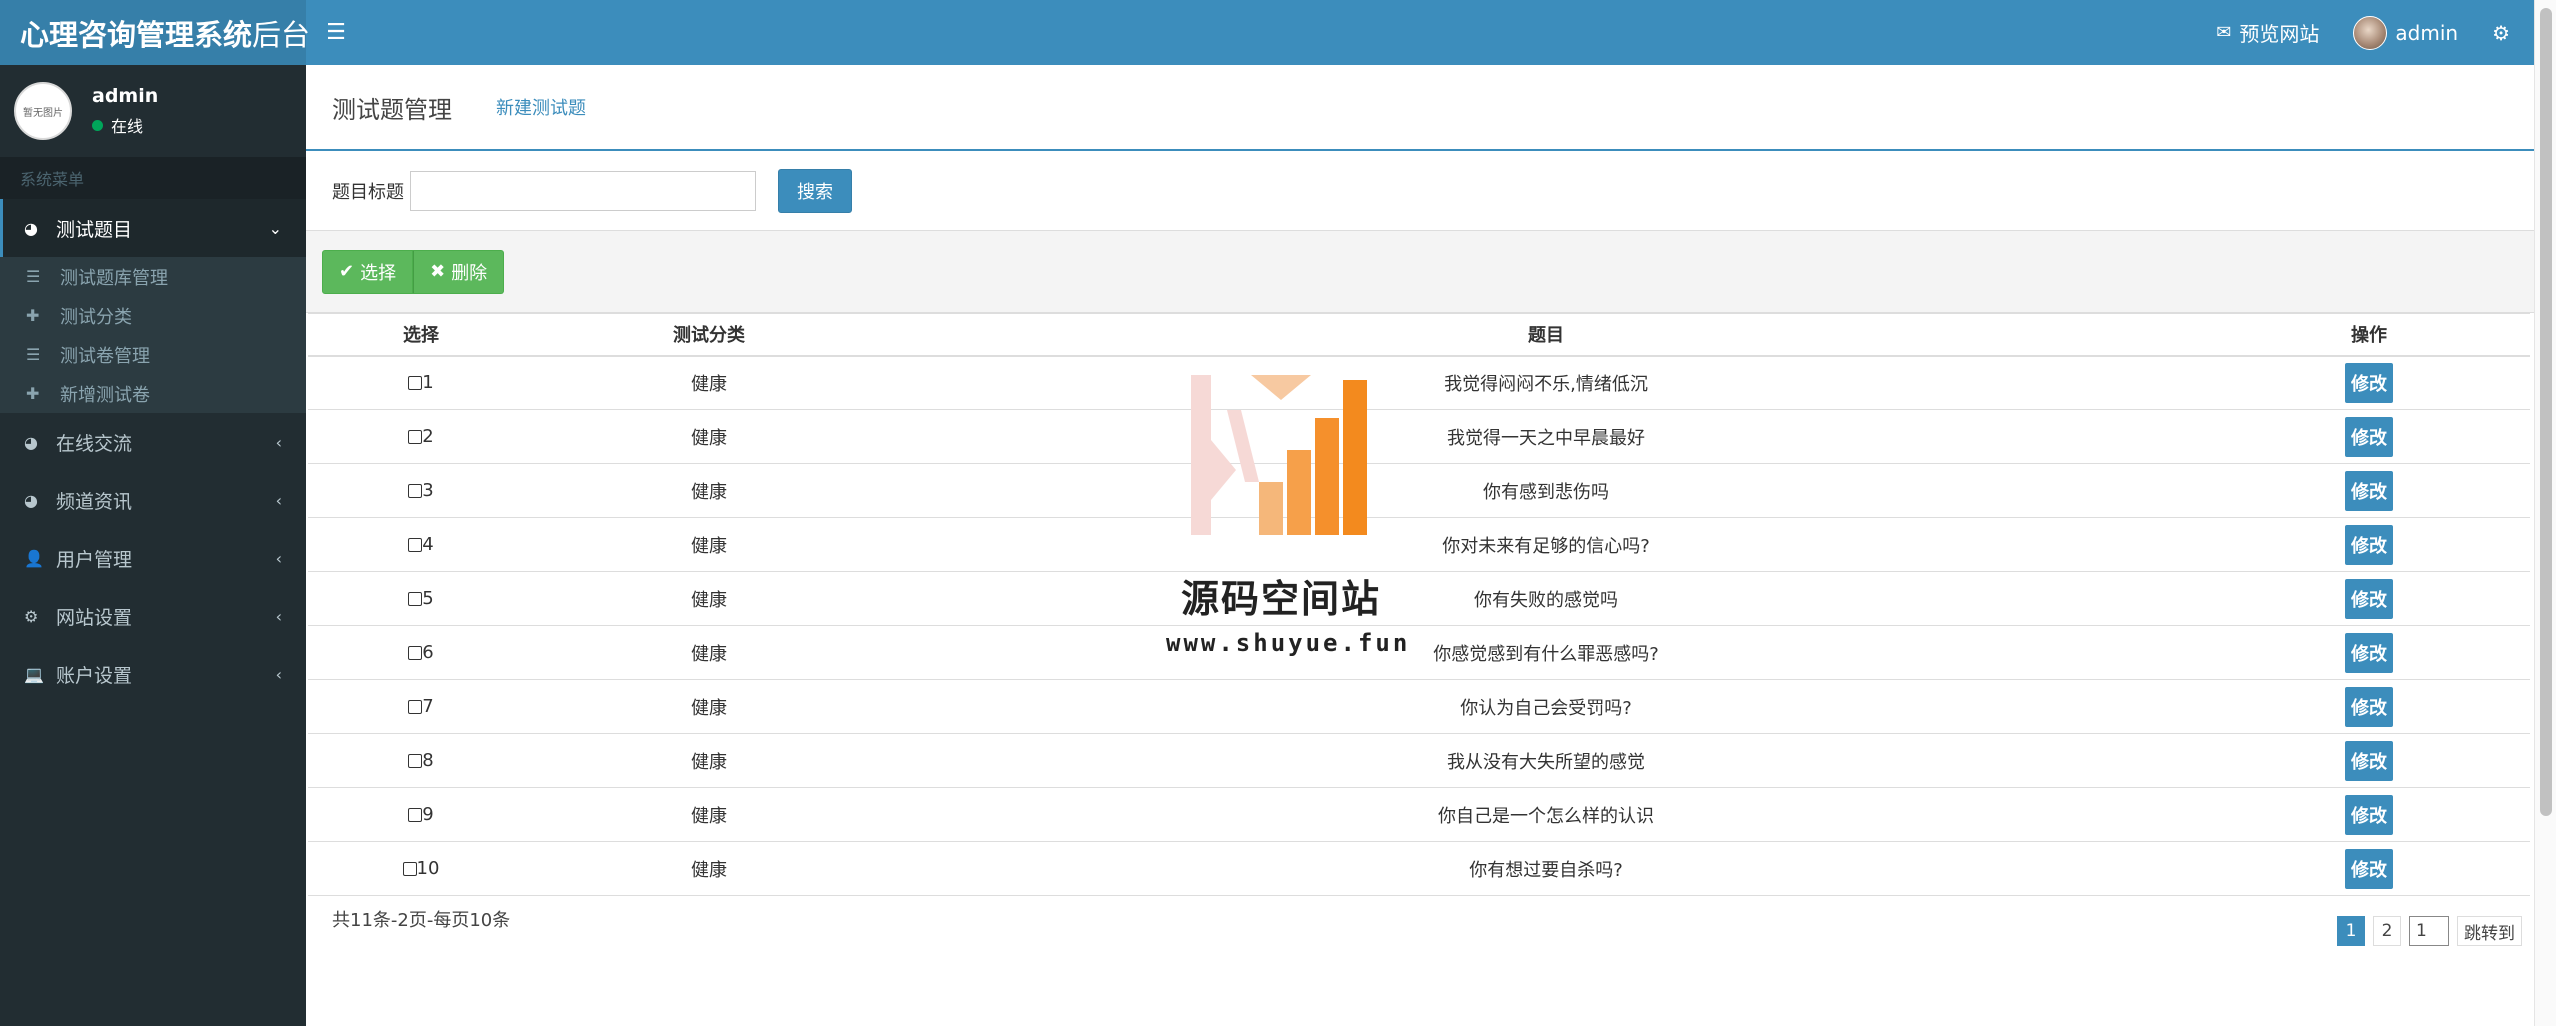 This screenshot has height=1026, width=2556. I want to click on table-row: 6 健康 你感觉感到有什么罪恶感吗? 修改, so click(1419, 652).